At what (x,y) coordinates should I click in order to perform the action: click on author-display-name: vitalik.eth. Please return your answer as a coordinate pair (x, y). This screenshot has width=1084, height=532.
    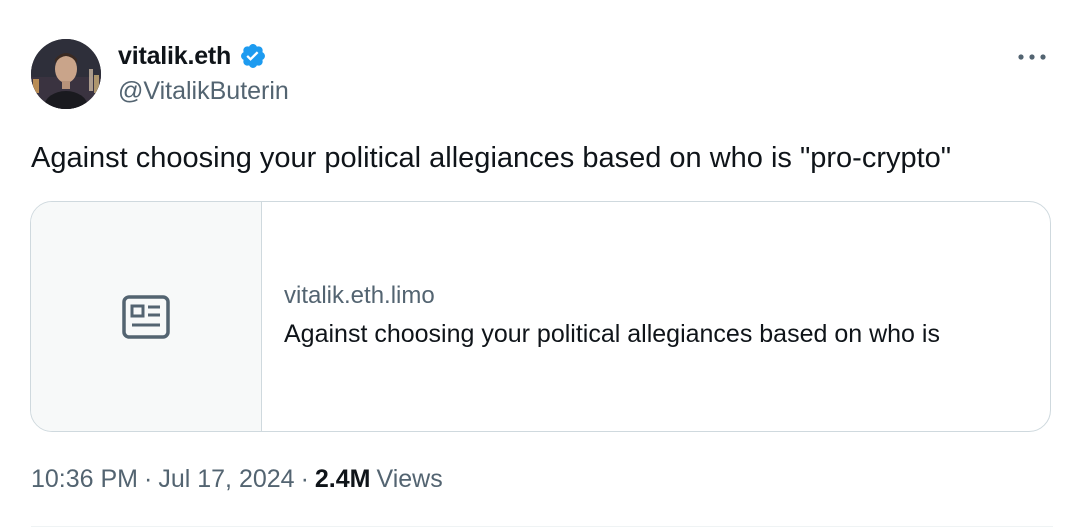
    Looking at the image, I should click on (174, 56).